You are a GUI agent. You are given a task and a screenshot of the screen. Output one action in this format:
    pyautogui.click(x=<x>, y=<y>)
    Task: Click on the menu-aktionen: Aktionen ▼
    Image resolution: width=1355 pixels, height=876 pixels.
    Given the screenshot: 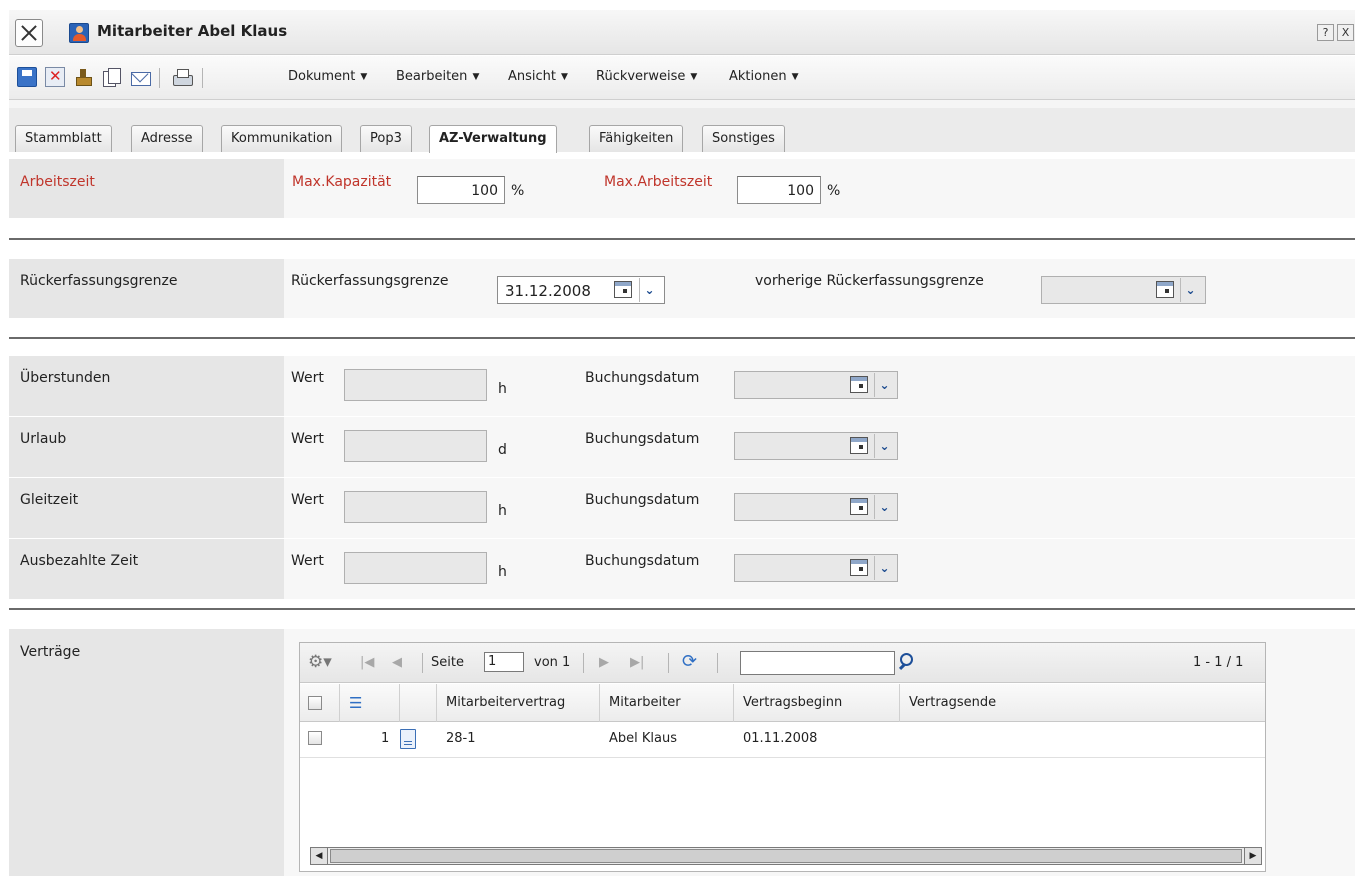 What is the action you would take?
    pyautogui.click(x=763, y=76)
    